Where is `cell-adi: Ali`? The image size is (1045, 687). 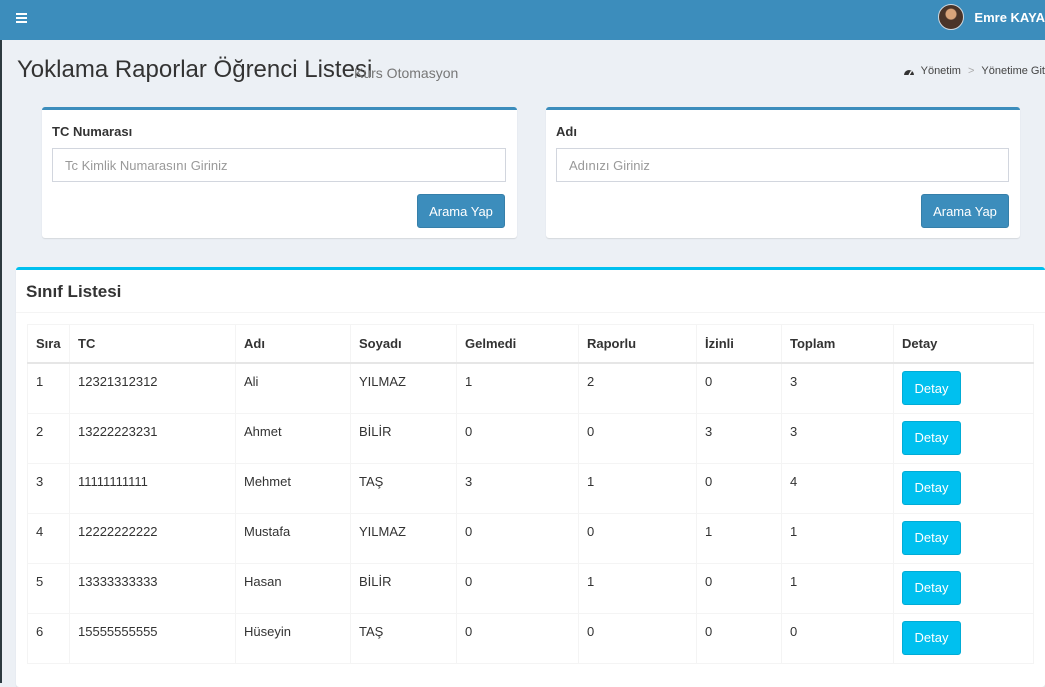 cell-adi: Ali is located at coordinates (293, 388).